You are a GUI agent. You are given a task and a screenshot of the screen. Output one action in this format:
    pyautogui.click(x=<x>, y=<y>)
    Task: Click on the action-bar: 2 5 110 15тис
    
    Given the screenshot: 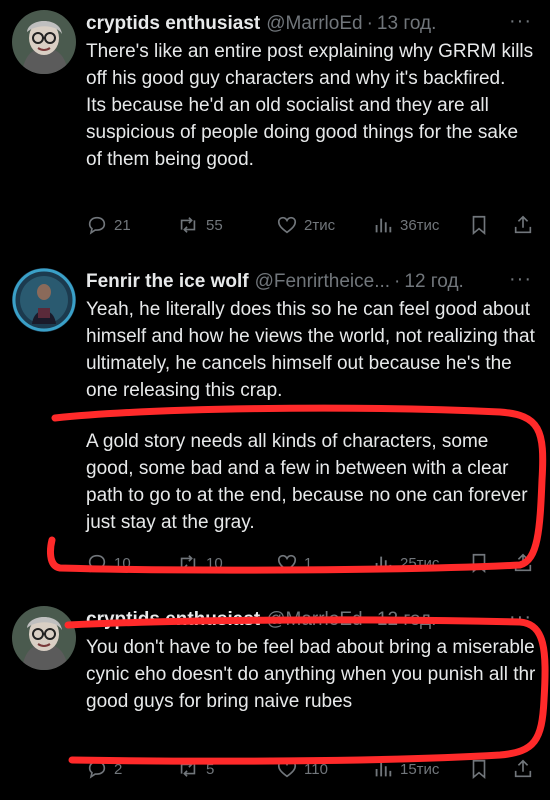 What is the action you would take?
    pyautogui.click(x=311, y=769)
    